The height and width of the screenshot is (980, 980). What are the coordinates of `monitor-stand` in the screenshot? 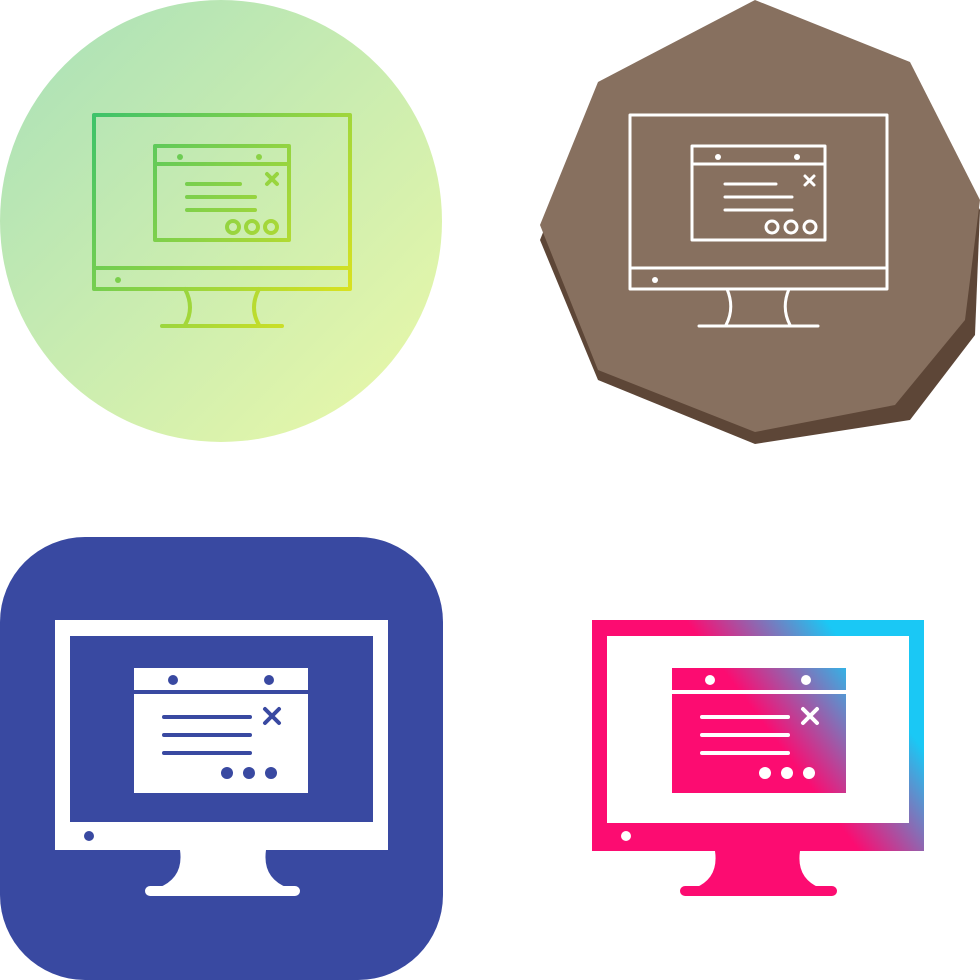 It's located at (757, 869).